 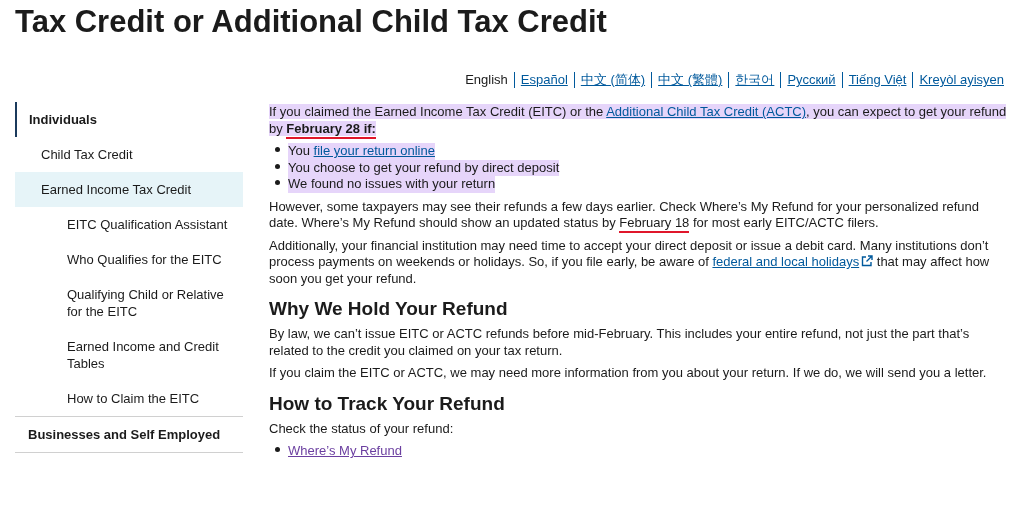 What do you see at coordinates (690, 80) in the screenshot?
I see `language-link: 中文 (繁體)` at bounding box center [690, 80].